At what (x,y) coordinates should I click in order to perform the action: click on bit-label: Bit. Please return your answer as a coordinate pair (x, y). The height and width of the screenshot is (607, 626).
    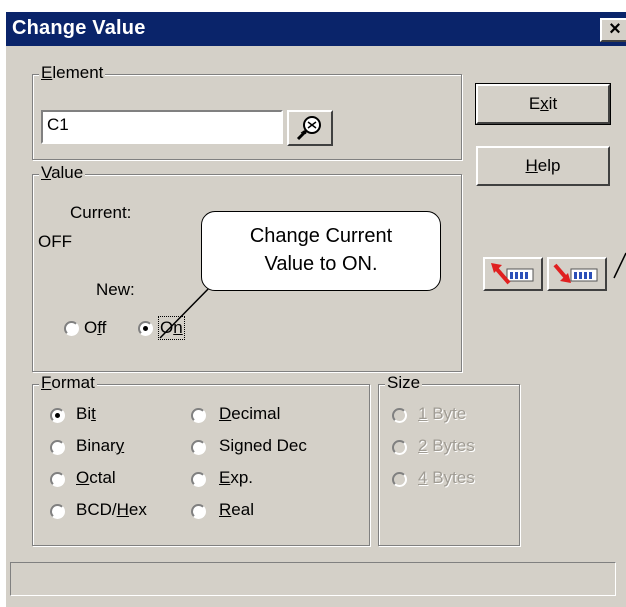
    Looking at the image, I should click on (86, 414).